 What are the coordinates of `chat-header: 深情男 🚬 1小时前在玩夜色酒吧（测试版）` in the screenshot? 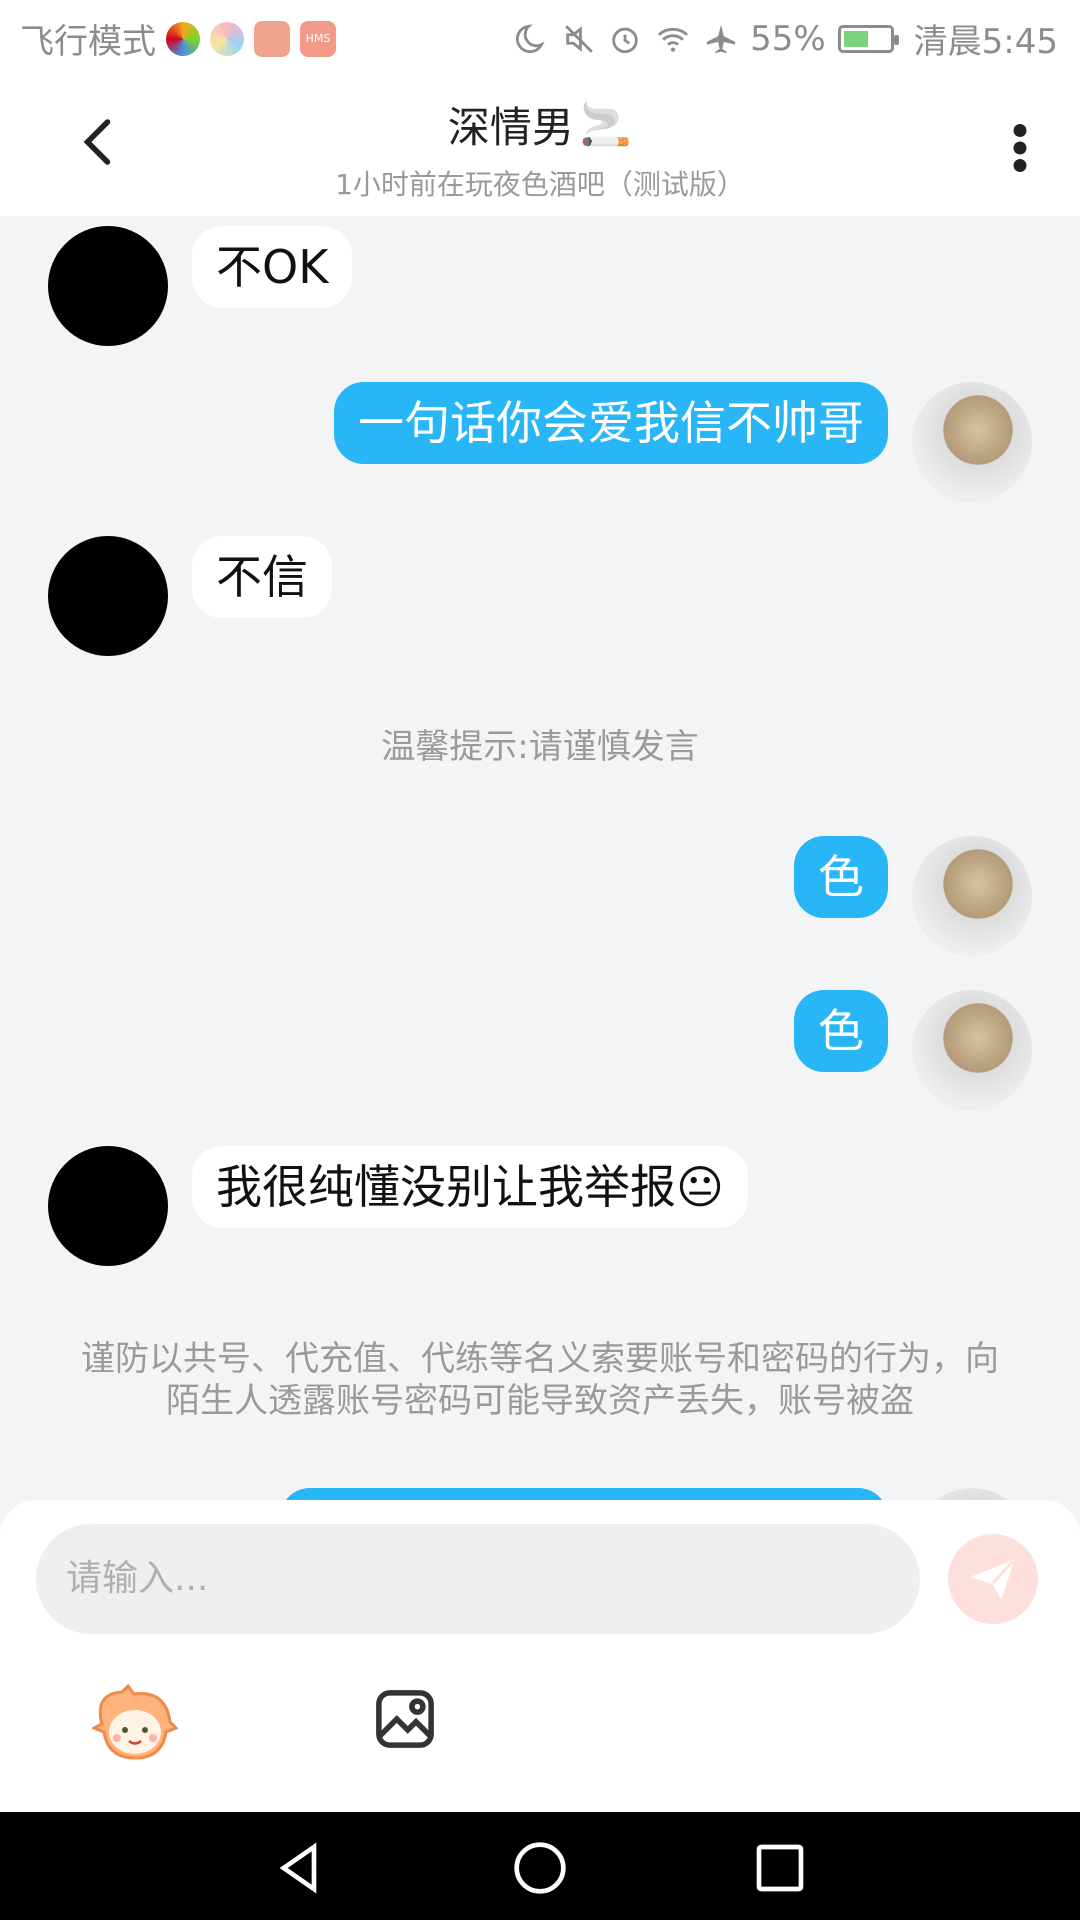 It's located at (540, 145).